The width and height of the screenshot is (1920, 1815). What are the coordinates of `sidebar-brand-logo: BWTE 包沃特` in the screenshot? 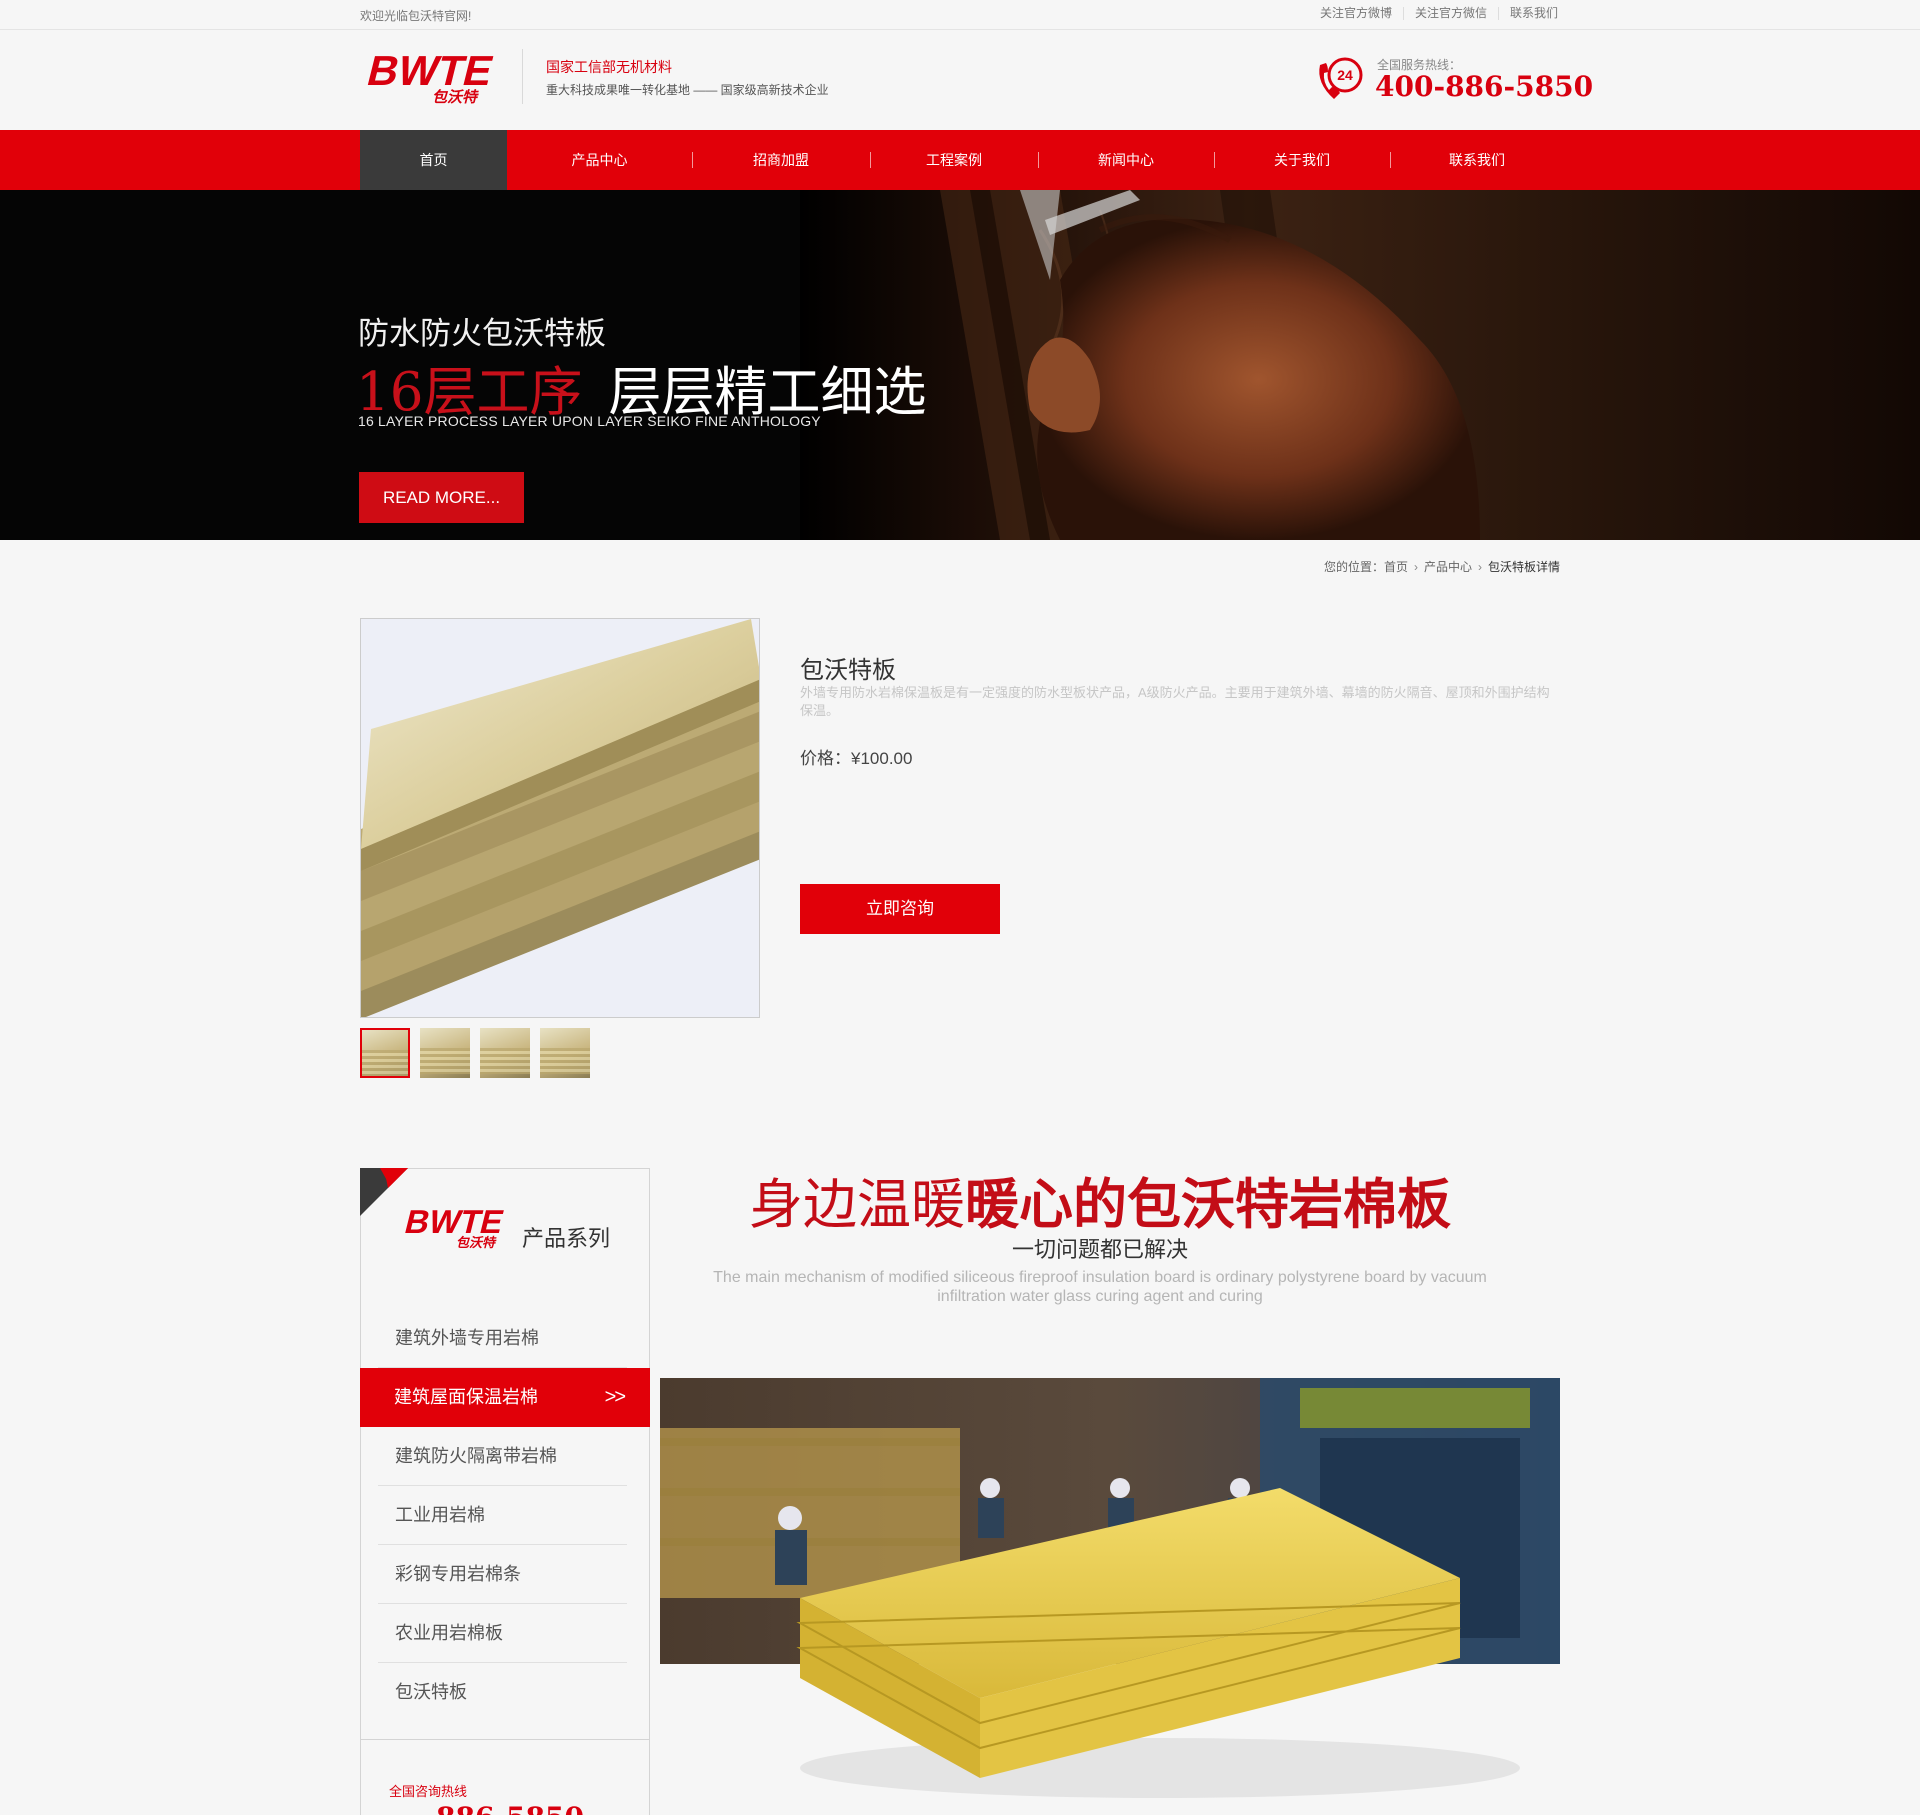 It's located at (454, 1227).